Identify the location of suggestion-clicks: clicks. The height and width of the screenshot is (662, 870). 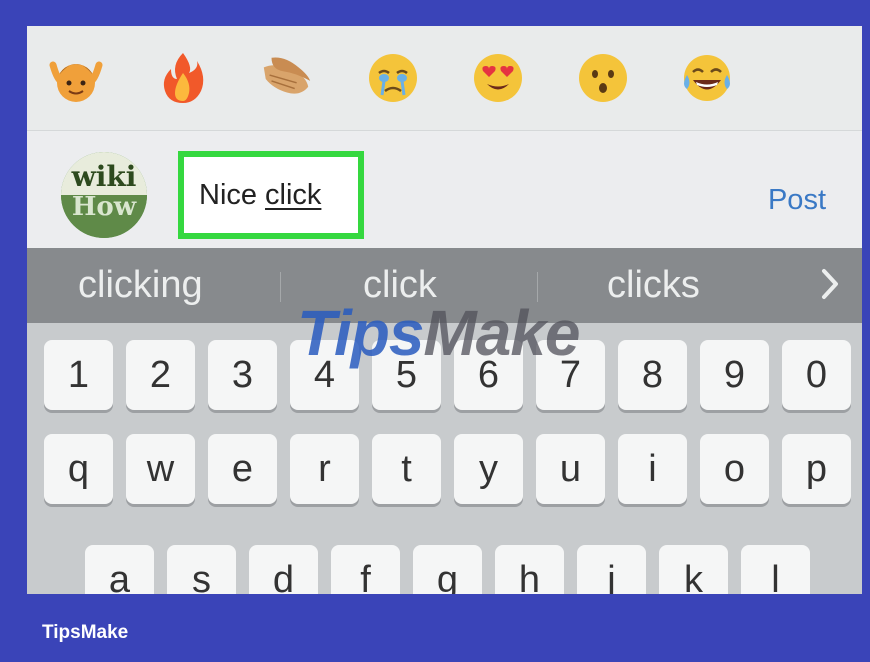
(653, 285).